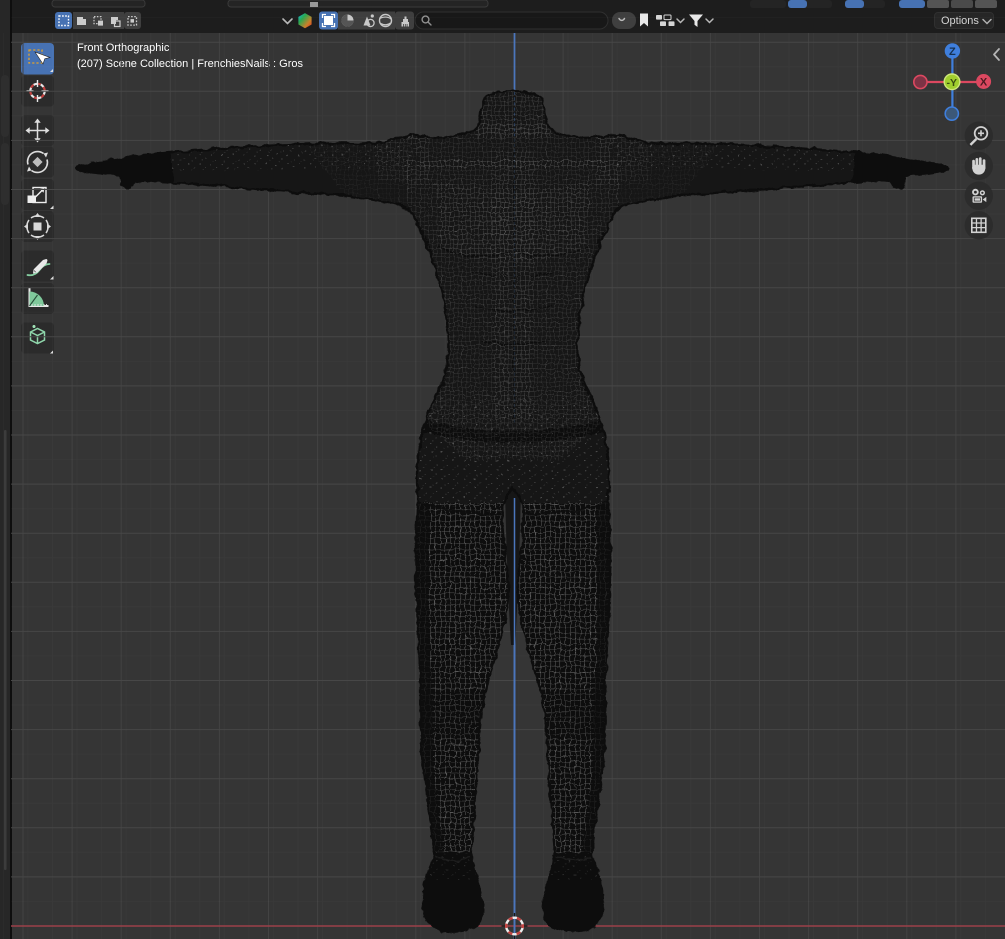 The image size is (1005, 939). What do you see at coordinates (952, 52) in the screenshot?
I see `svg-text: Z` at bounding box center [952, 52].